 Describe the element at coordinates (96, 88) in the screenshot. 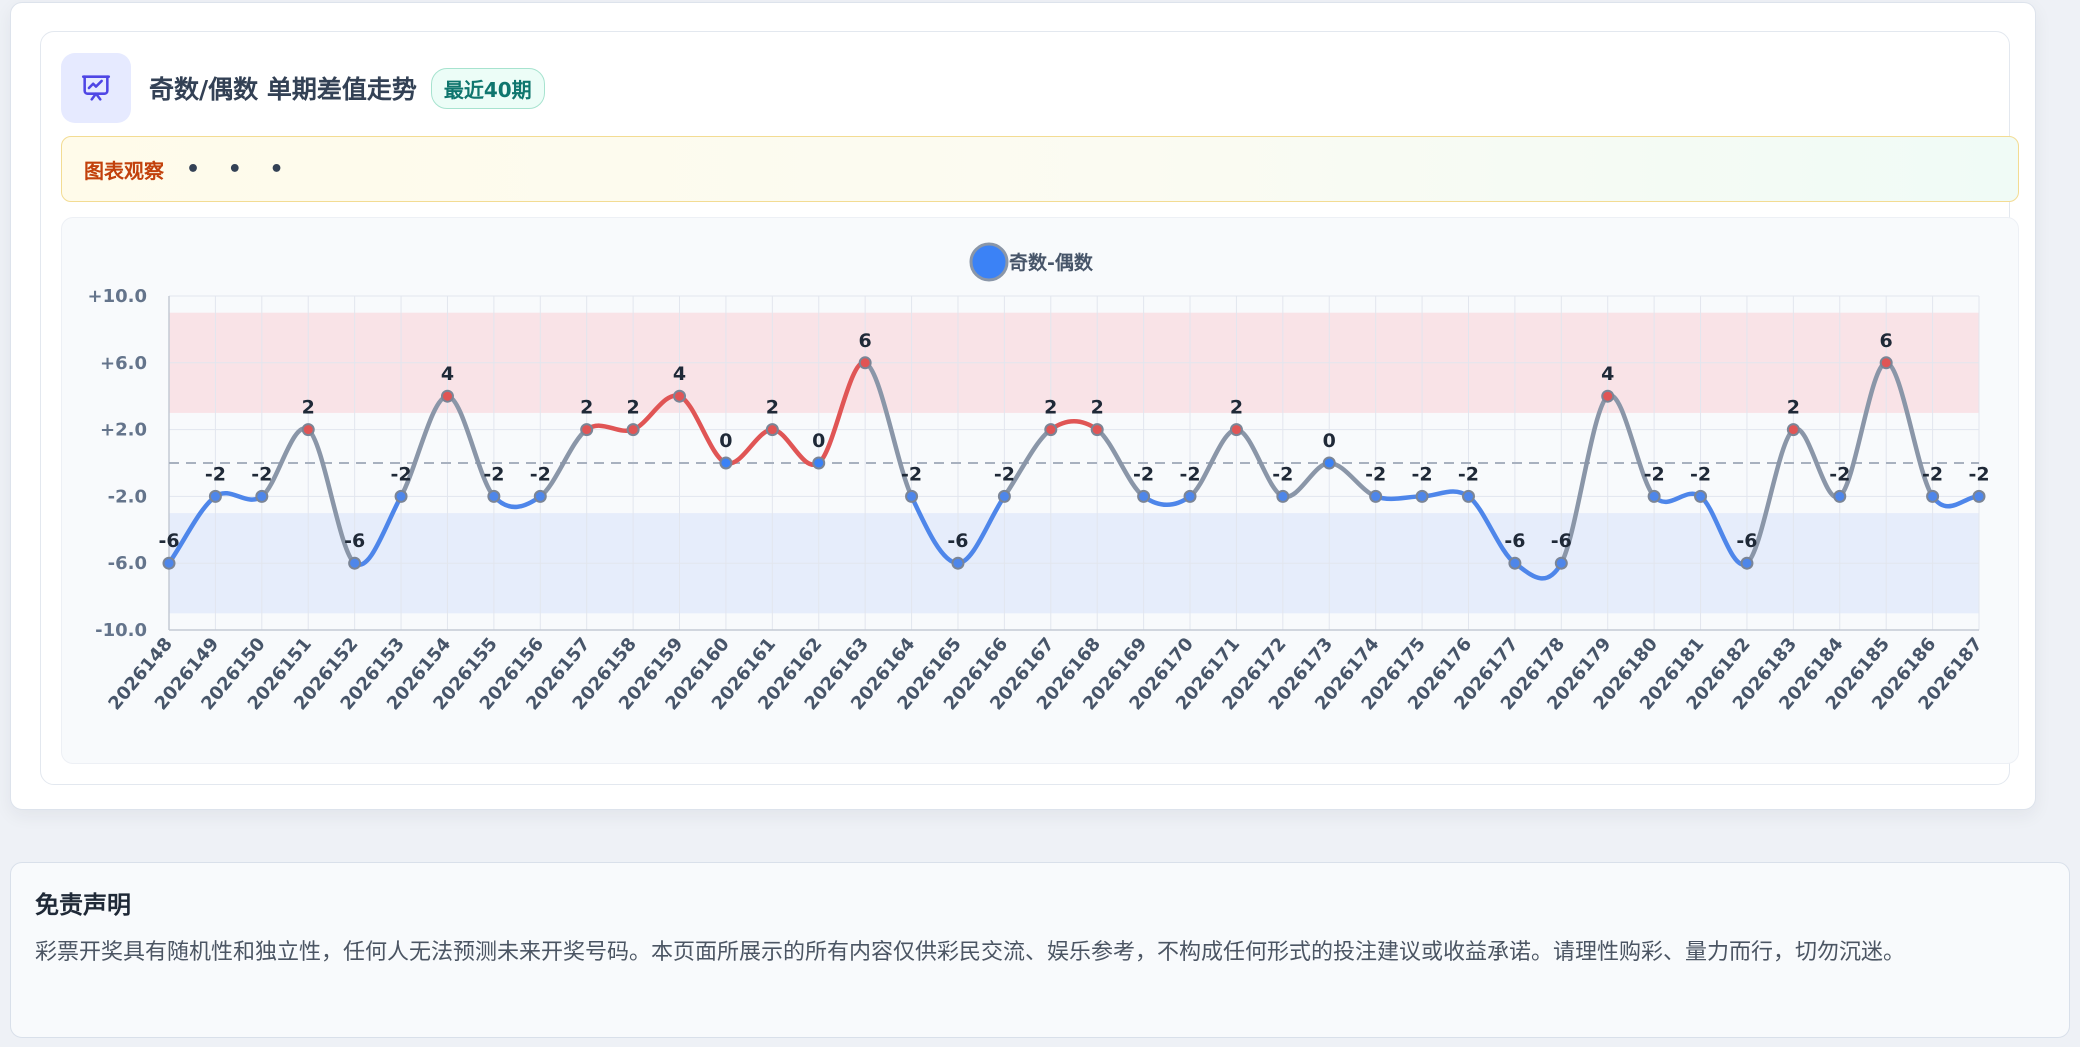

I see `presentation-chart-icon` at that location.